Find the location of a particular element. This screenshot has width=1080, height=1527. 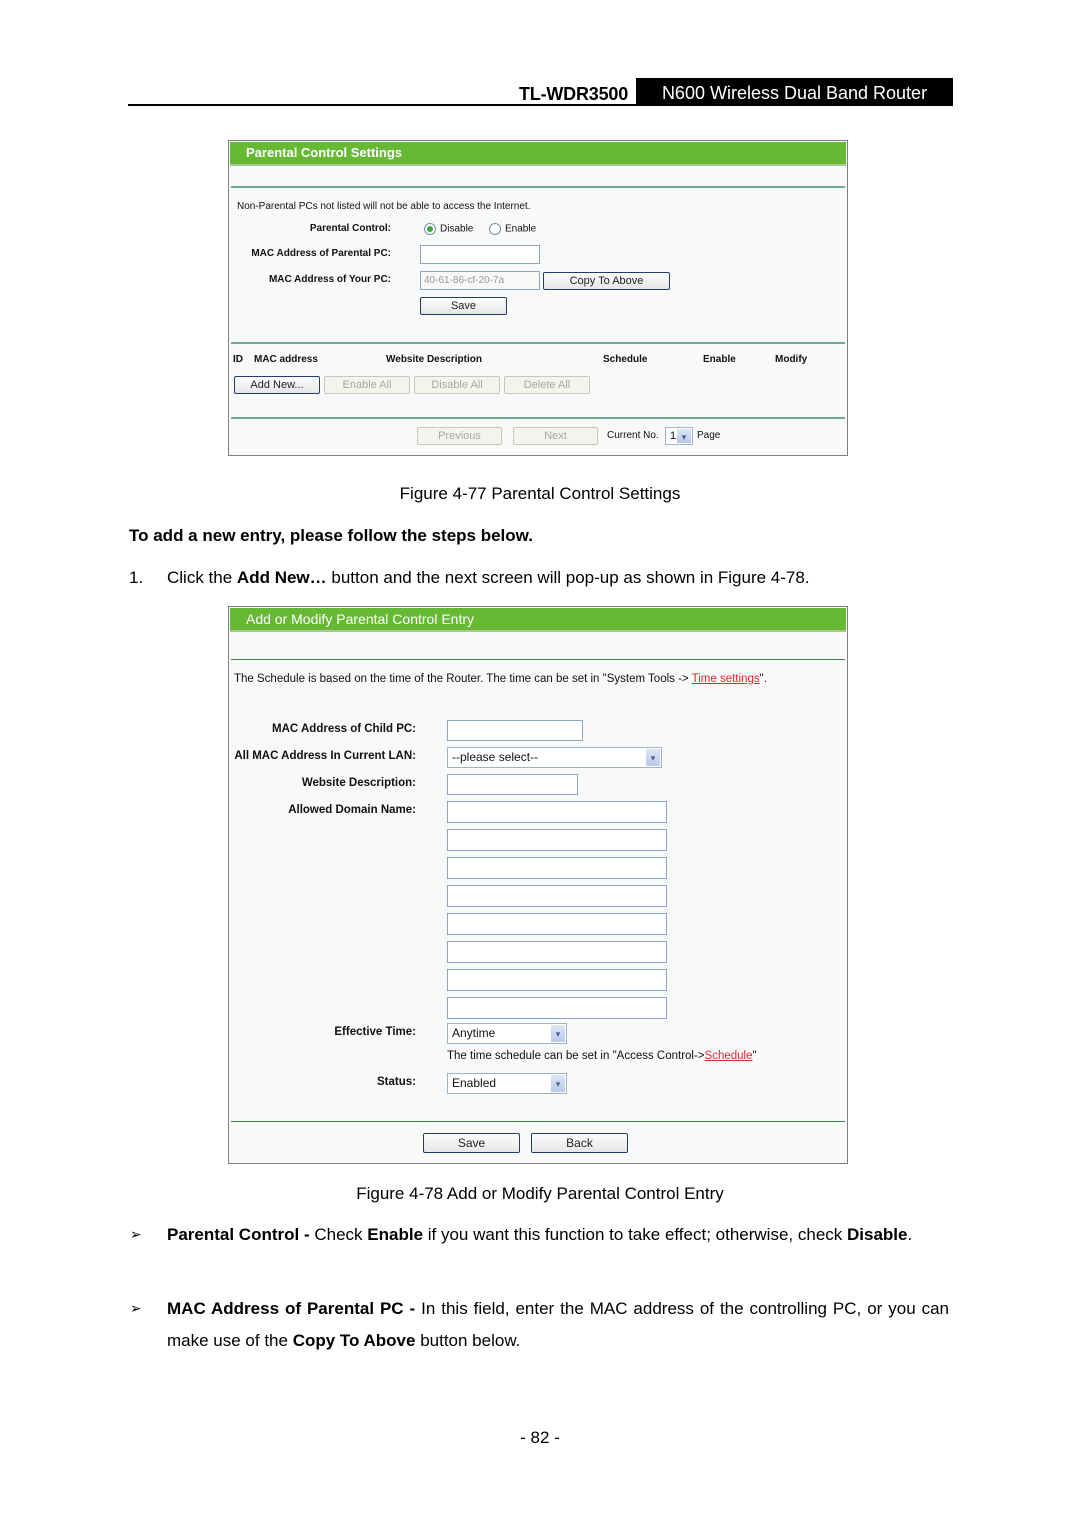

all-mac-select: --please select-- ▾ is located at coordinates (554, 757).